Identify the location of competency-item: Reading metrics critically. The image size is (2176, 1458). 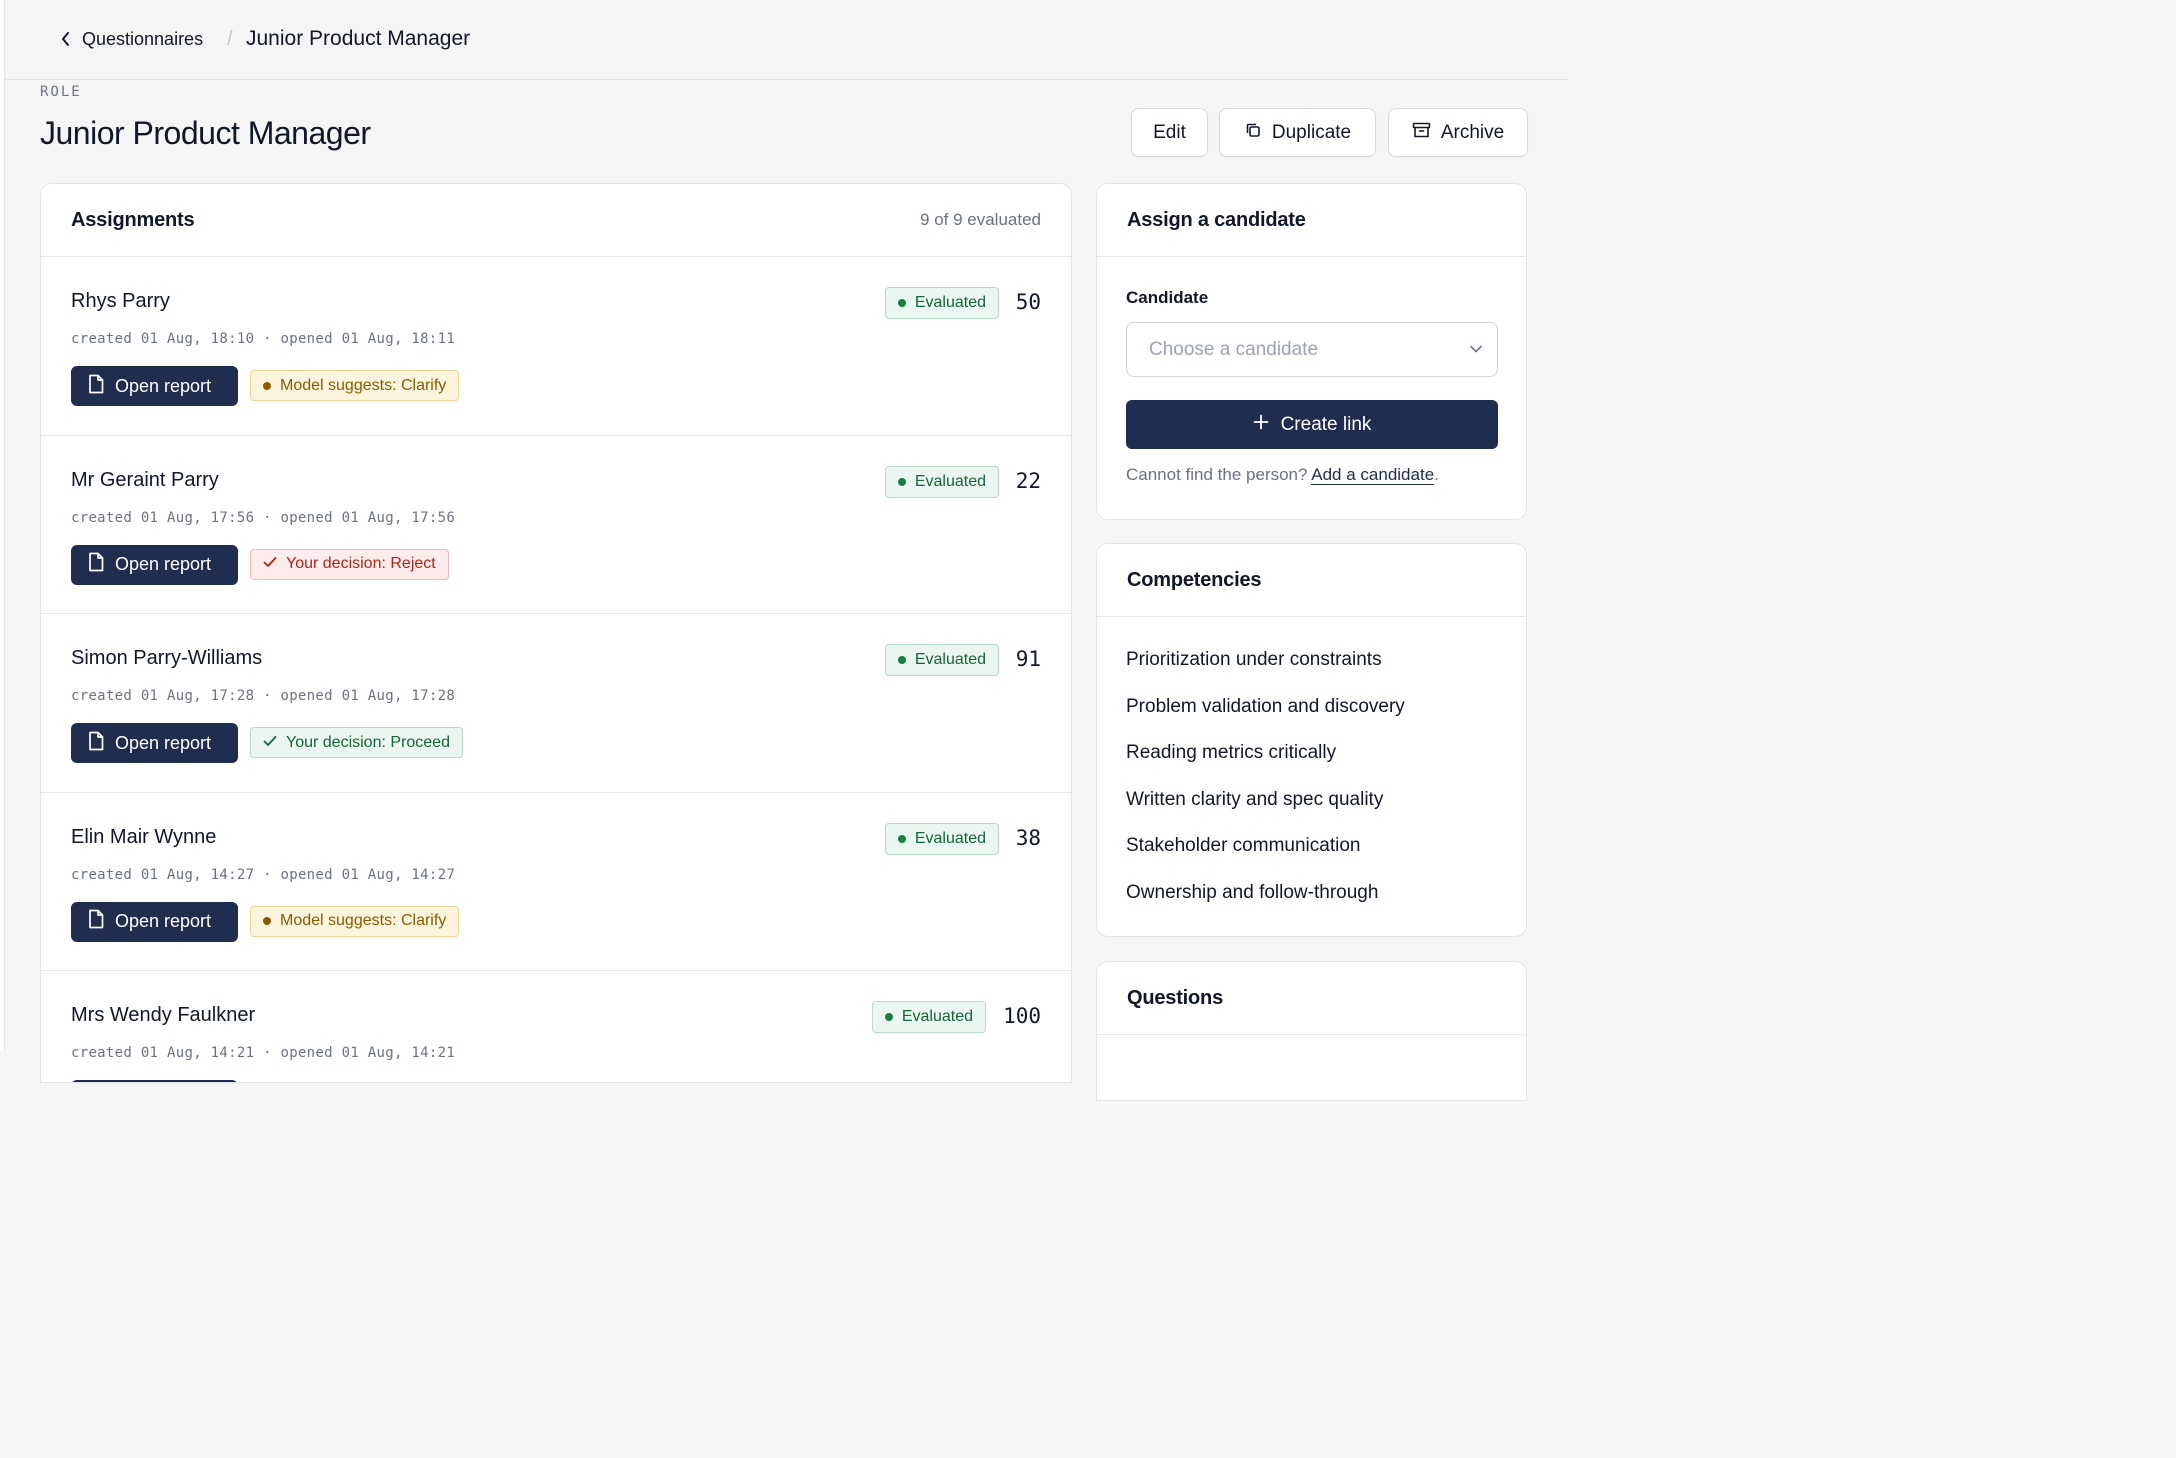
(1231, 752).